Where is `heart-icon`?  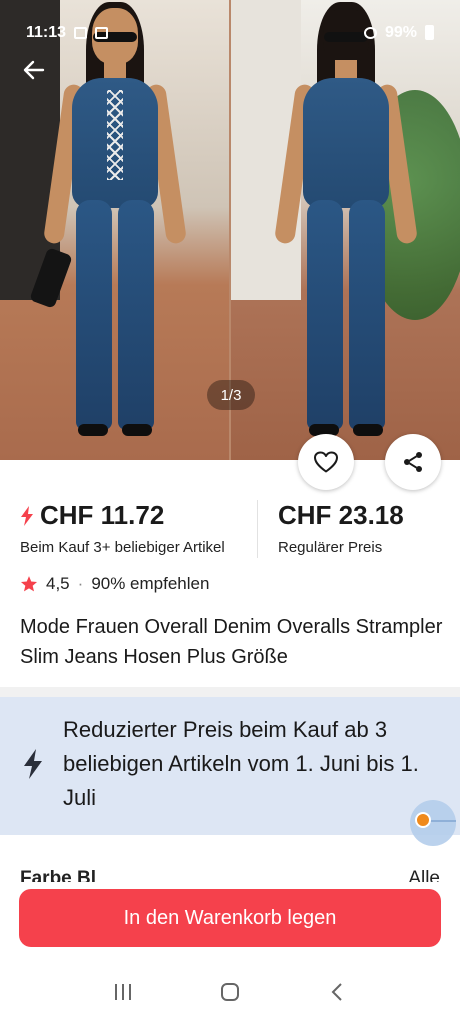 heart-icon is located at coordinates (326, 462).